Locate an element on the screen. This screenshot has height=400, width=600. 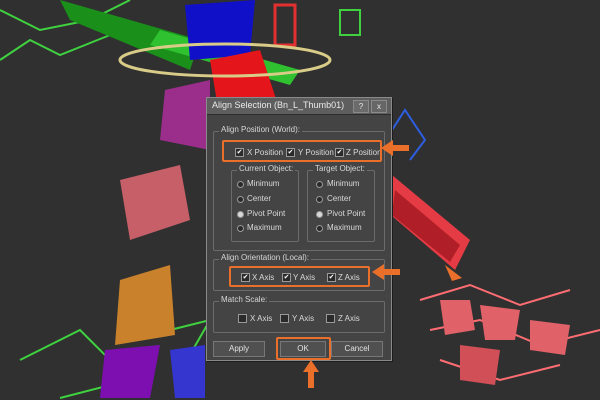
ok-highlight-box is located at coordinates (303, 348).